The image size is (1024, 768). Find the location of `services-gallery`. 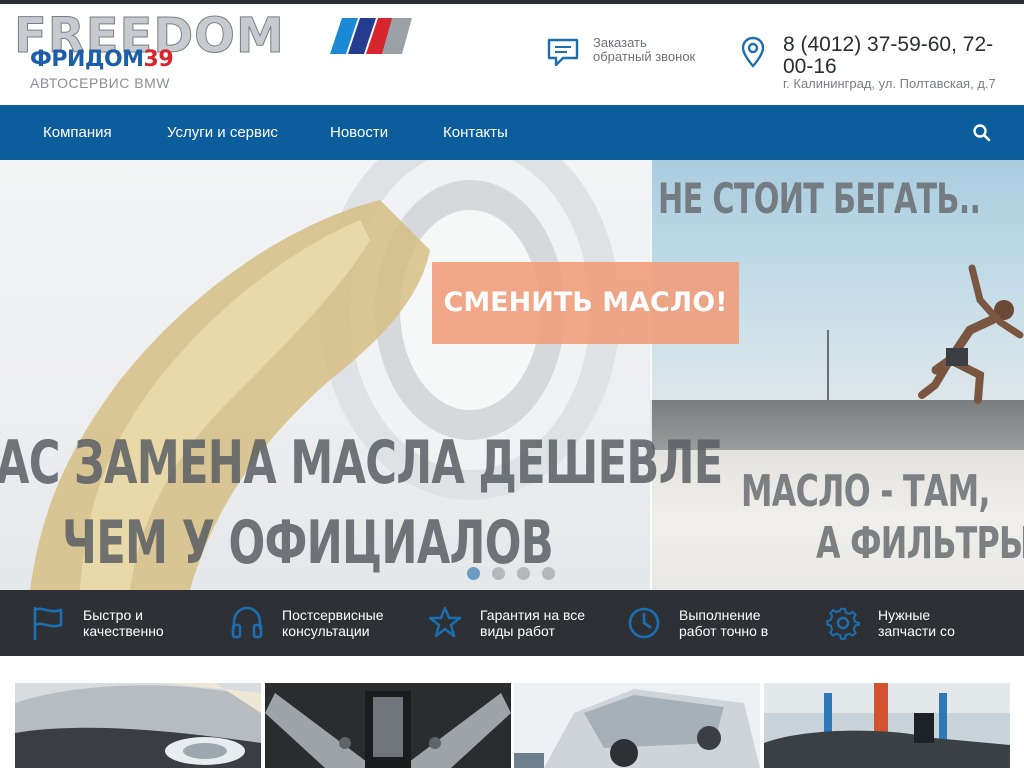

services-gallery is located at coordinates (512, 712).